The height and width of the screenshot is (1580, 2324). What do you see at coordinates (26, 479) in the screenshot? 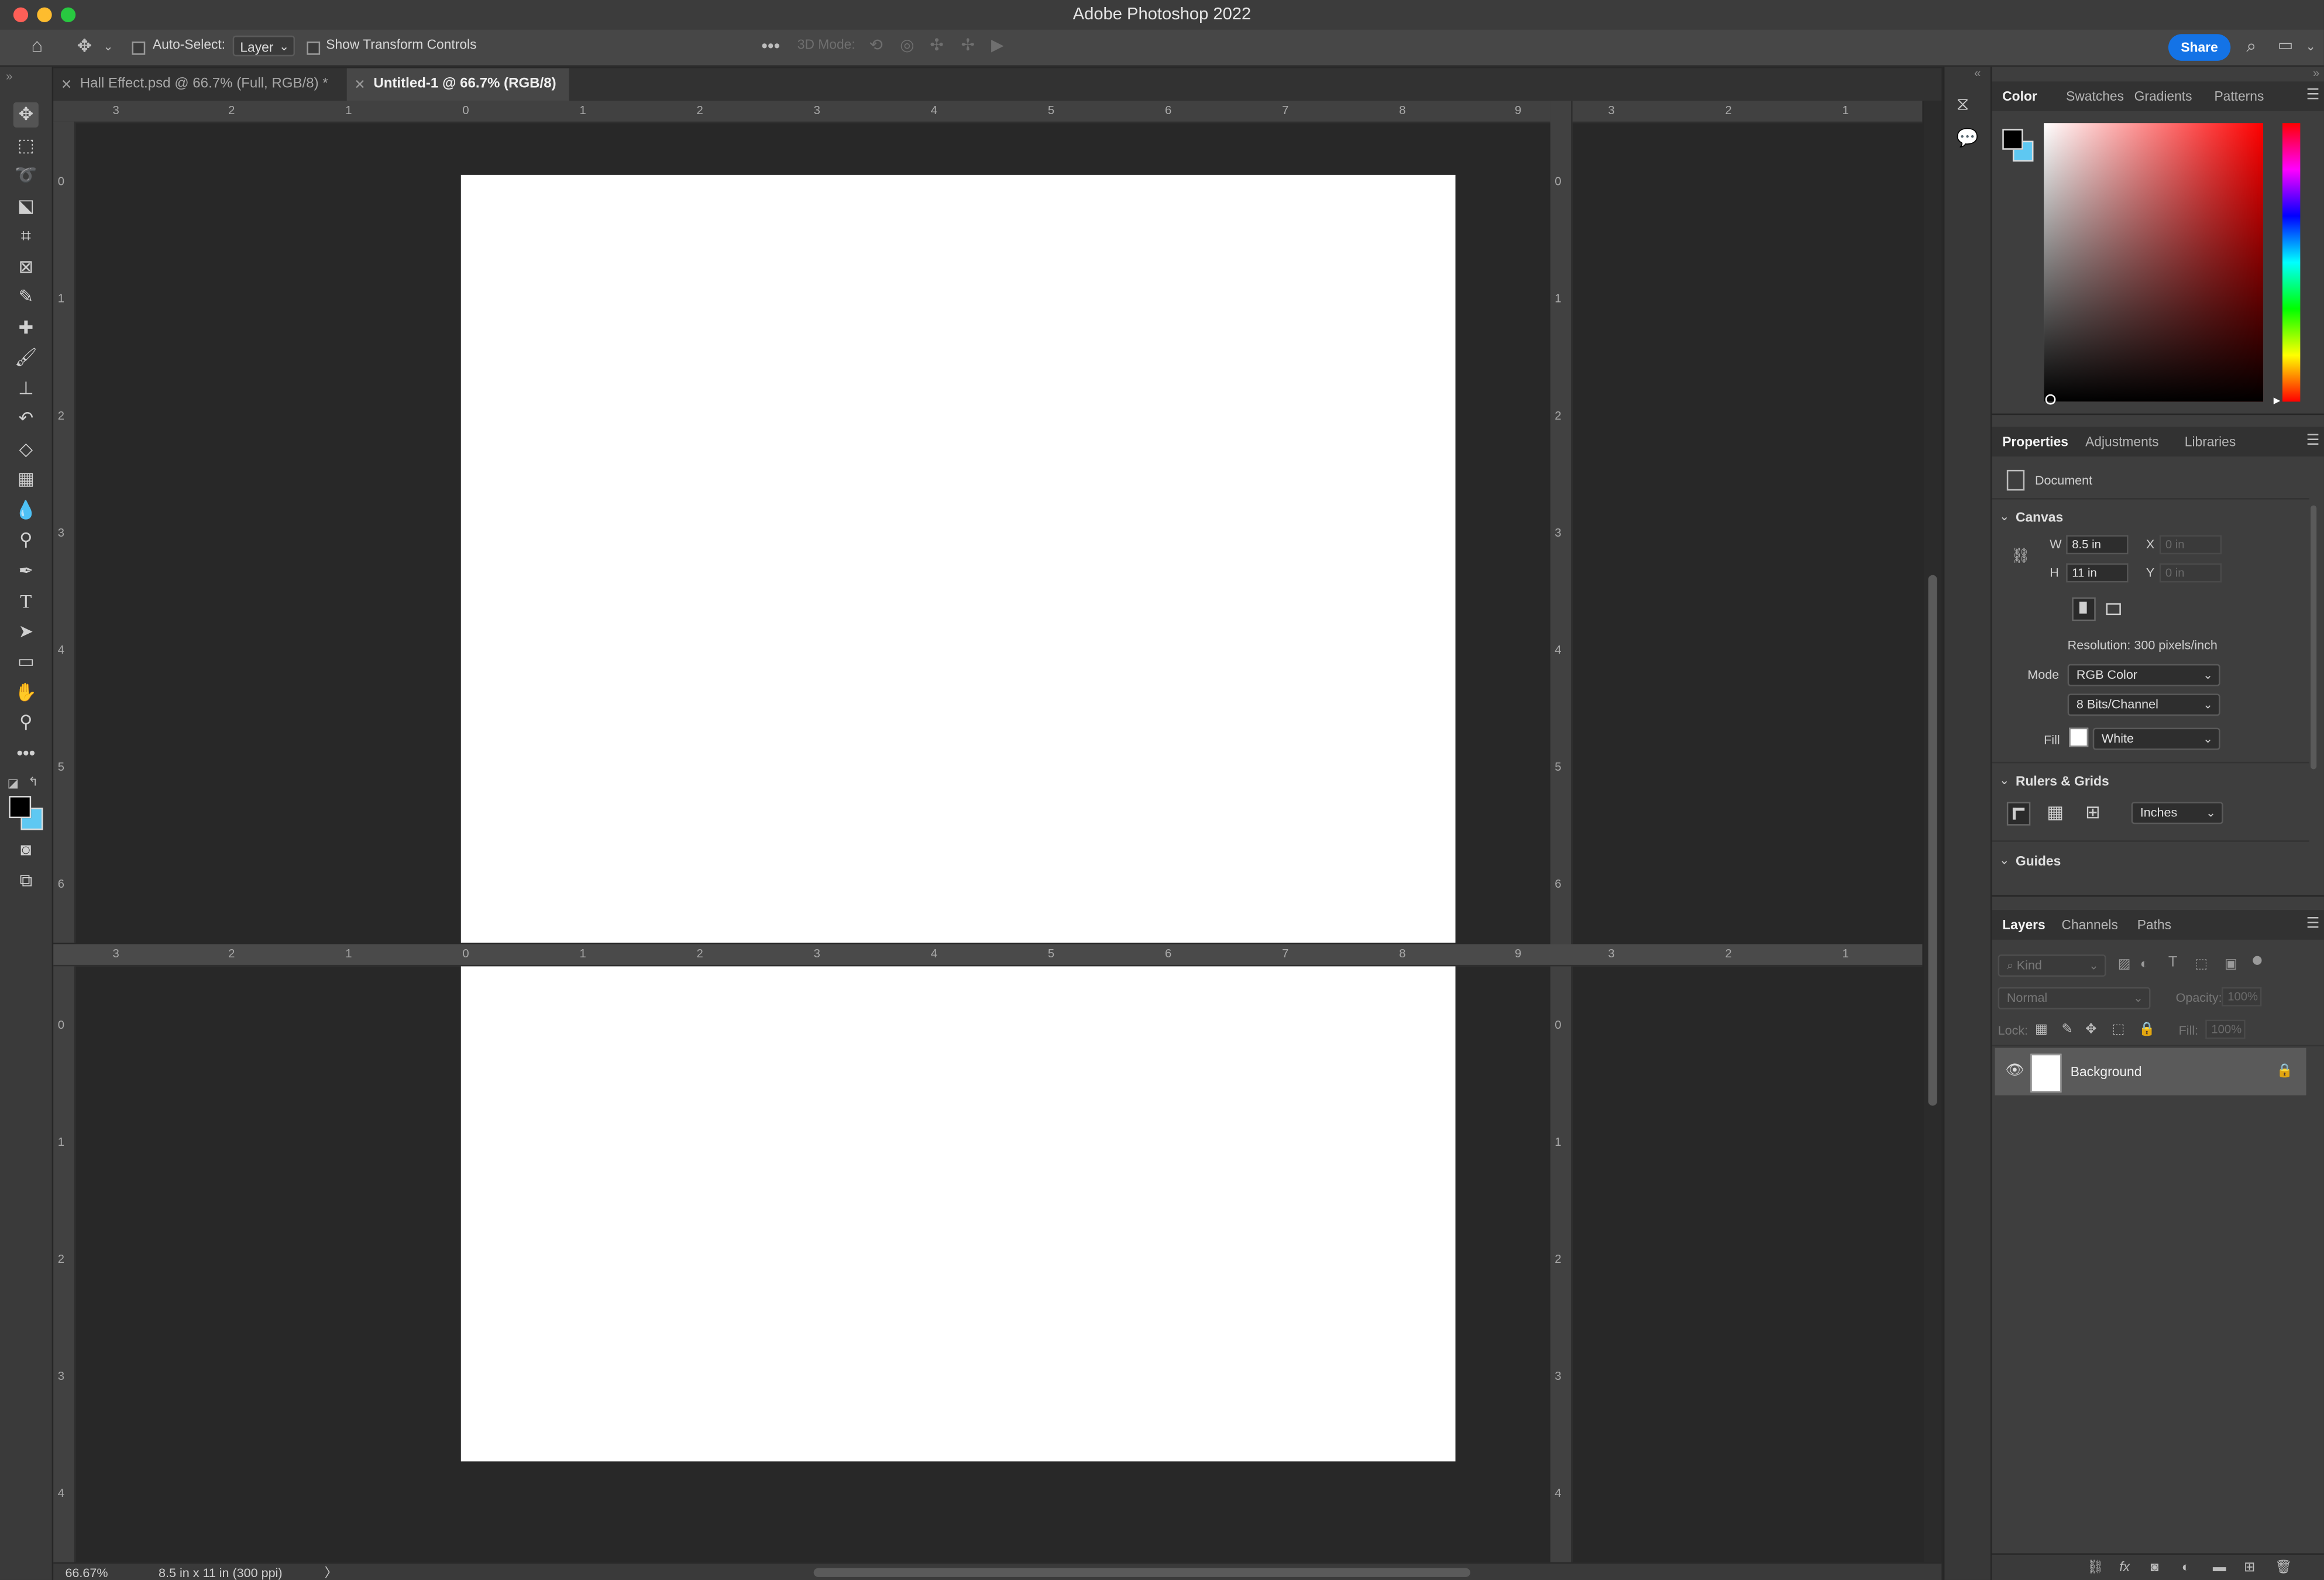
I see `gradient-tool-icon: ▦` at bounding box center [26, 479].